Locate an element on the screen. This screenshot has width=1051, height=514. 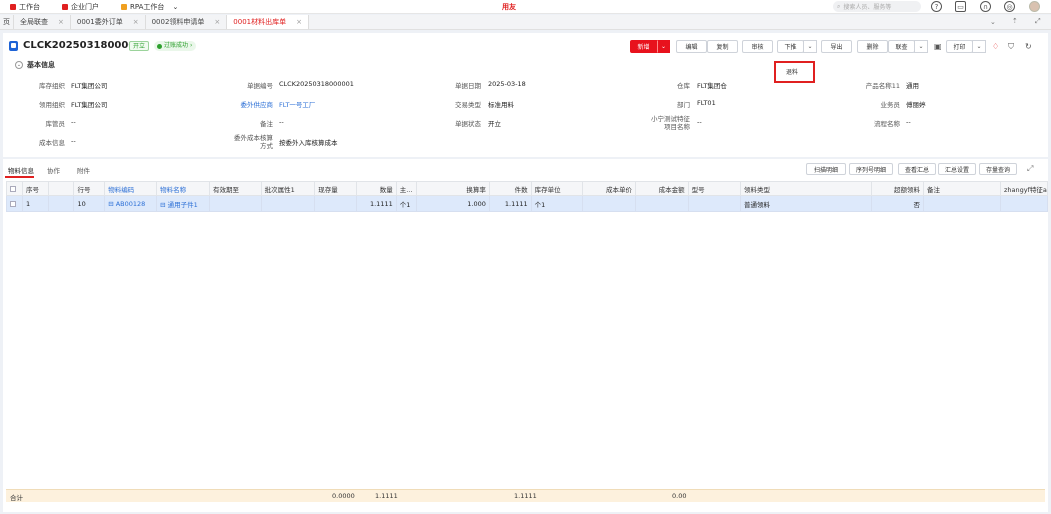
expand-icon: ⤢ is located at coordinates (1030, 169).